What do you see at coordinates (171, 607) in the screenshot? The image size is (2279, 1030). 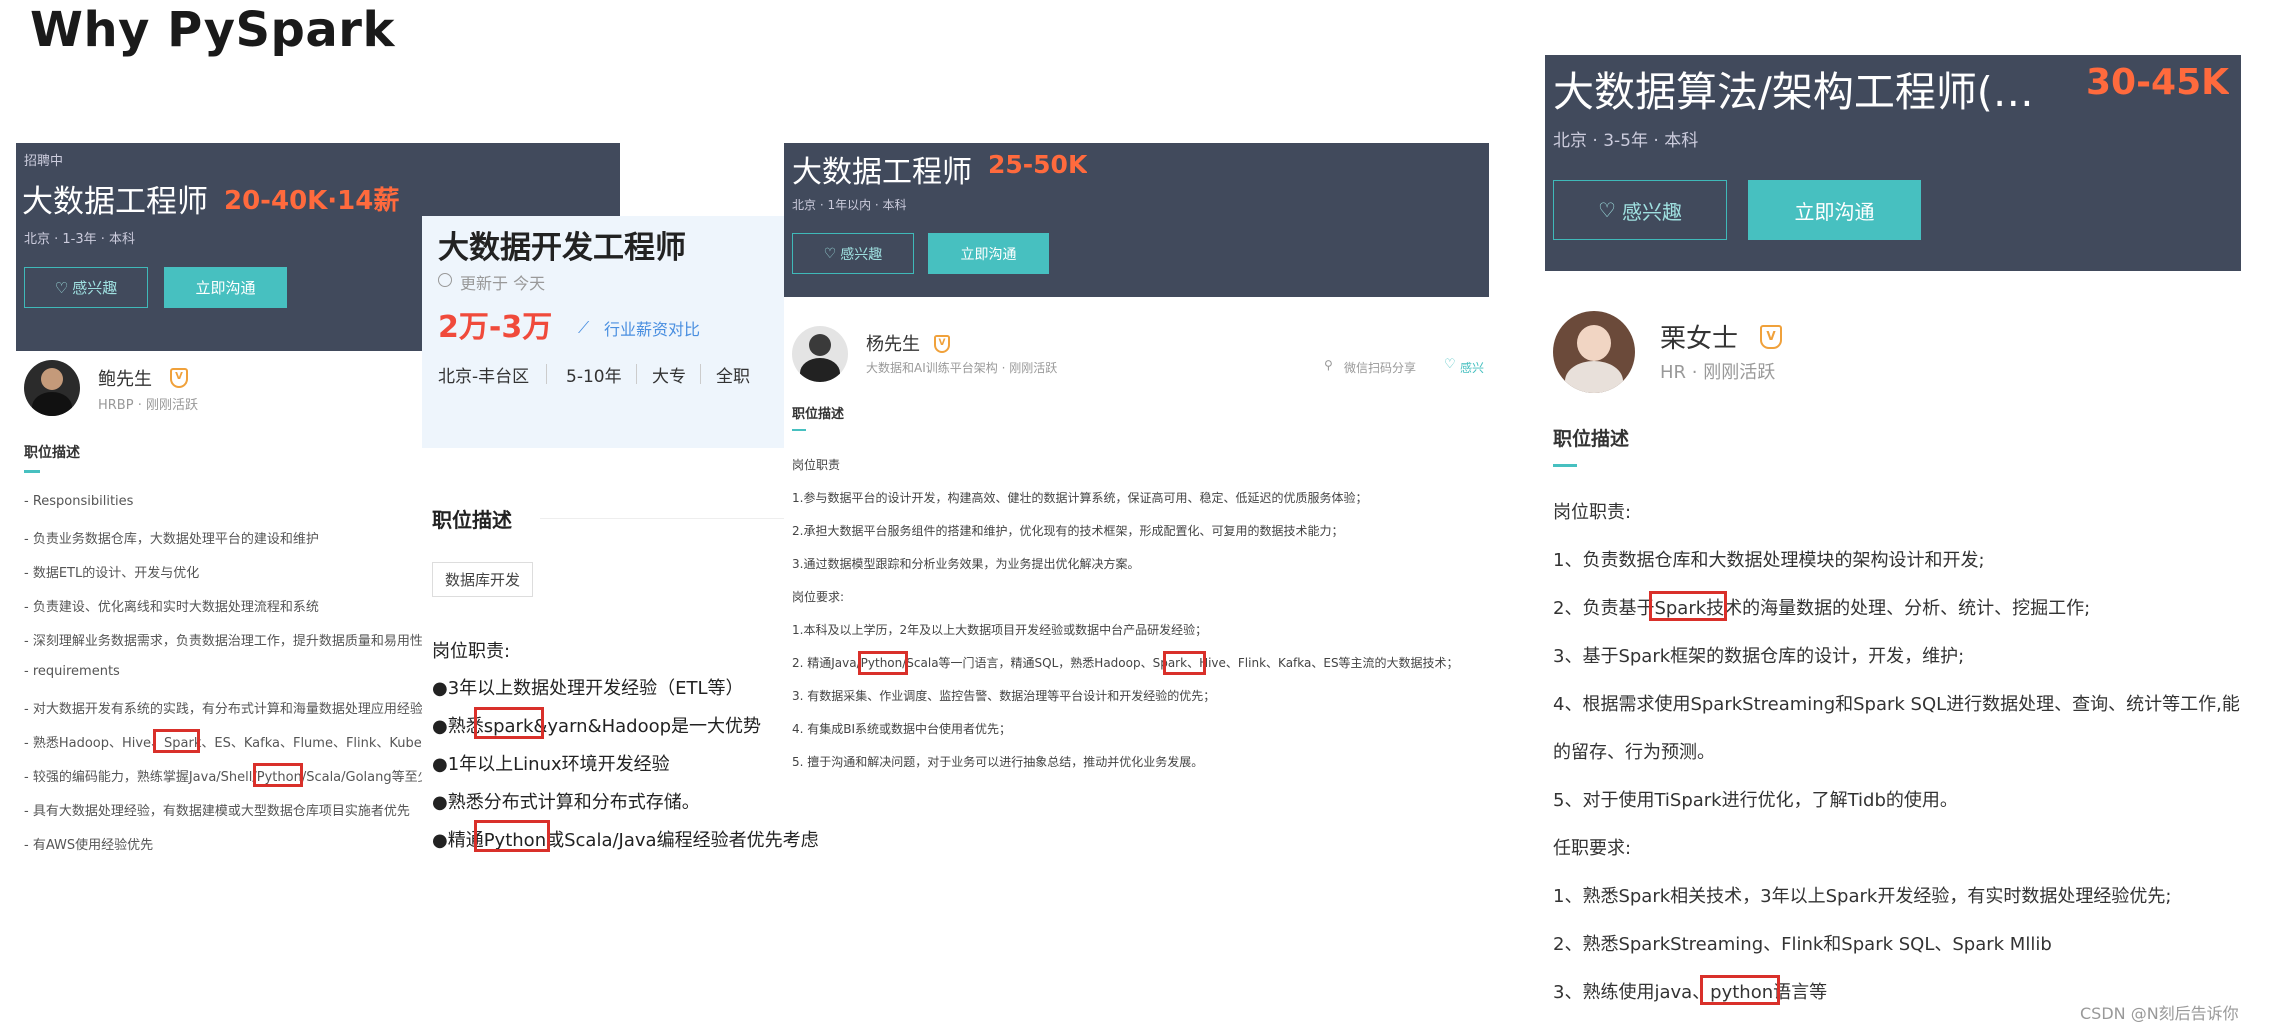 I see `card1-line: - 负责建设、优化离线和实时大数据处理流程和系统` at bounding box center [171, 607].